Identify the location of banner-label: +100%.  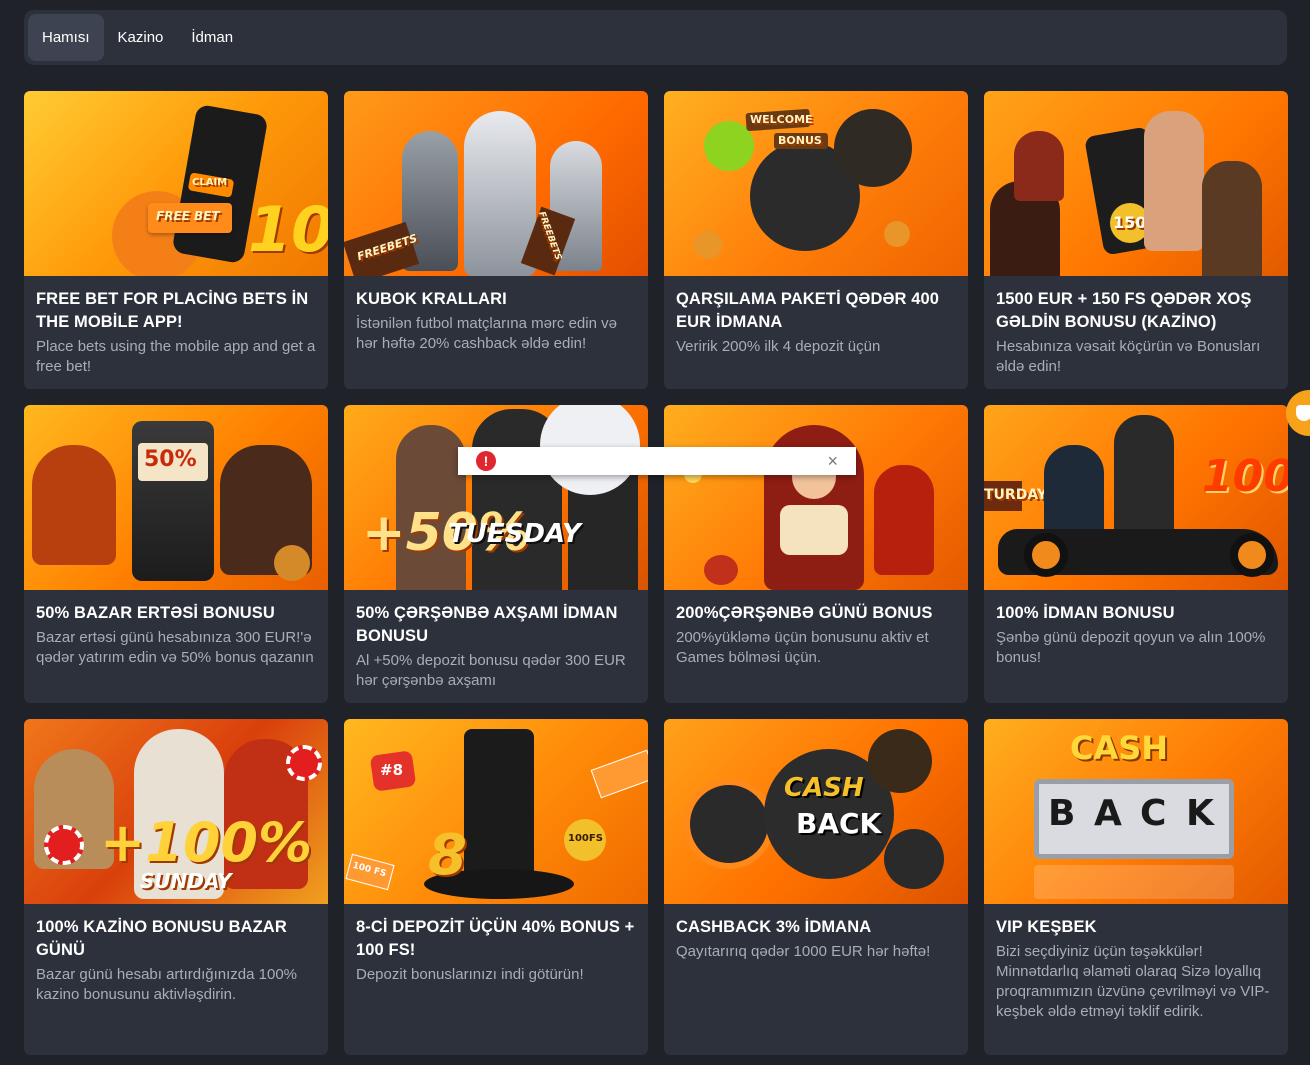
(206, 842).